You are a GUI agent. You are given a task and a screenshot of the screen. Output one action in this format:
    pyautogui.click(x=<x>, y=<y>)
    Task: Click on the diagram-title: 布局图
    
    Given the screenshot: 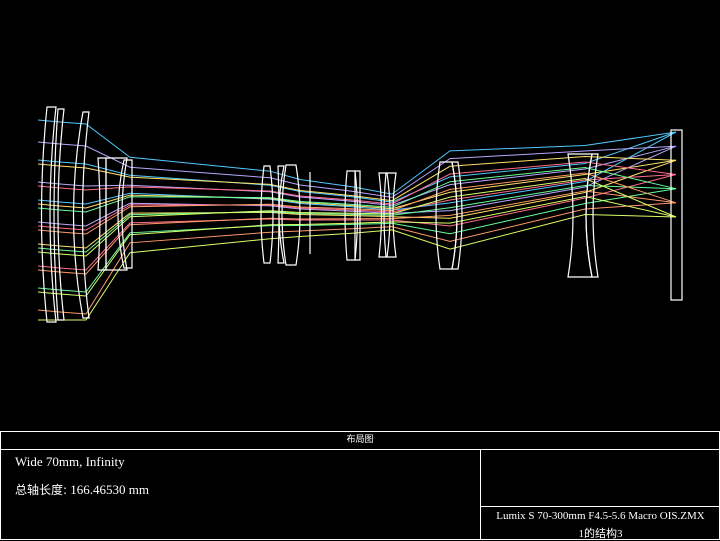 What is the action you would take?
    pyautogui.click(x=360, y=441)
    